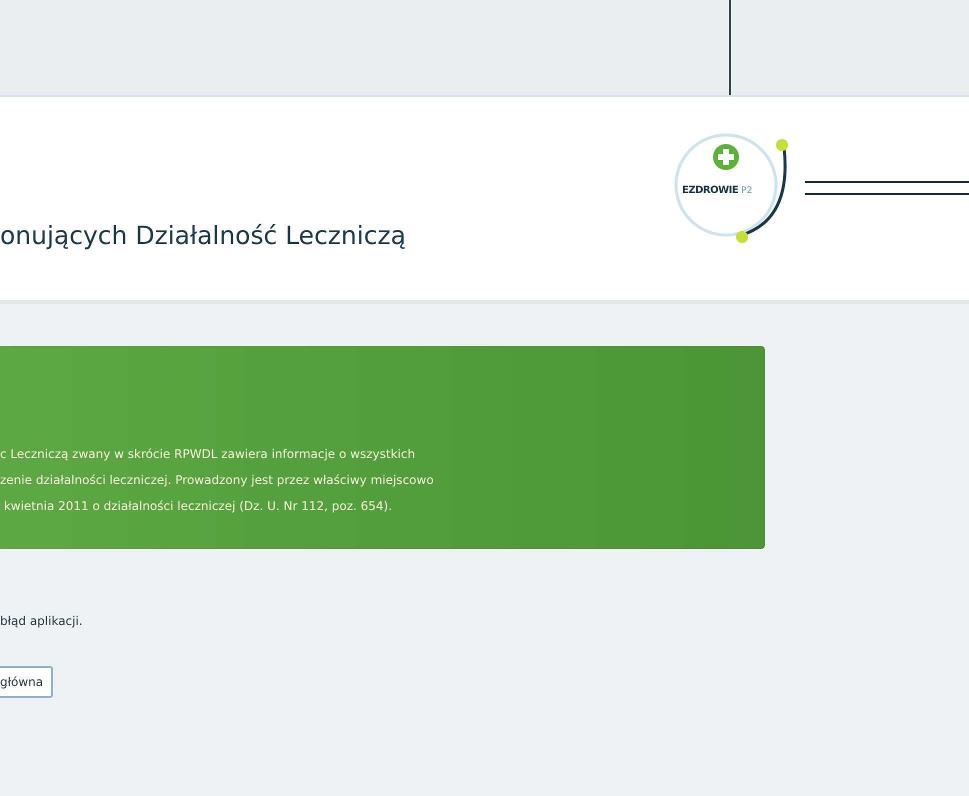 Image resolution: width=969 pixels, height=796 pixels. I want to click on page-title: onujących Działalność Leczniczą, so click(203, 235).